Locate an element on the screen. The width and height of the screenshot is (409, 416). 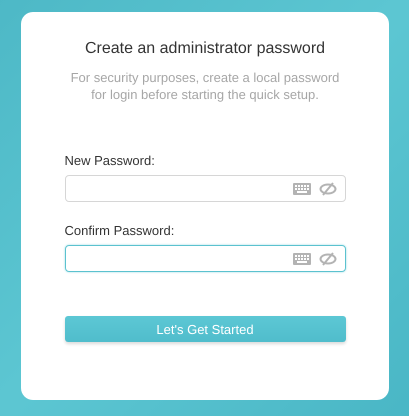
dialog-title: Create an administrator password is located at coordinates (205, 49).